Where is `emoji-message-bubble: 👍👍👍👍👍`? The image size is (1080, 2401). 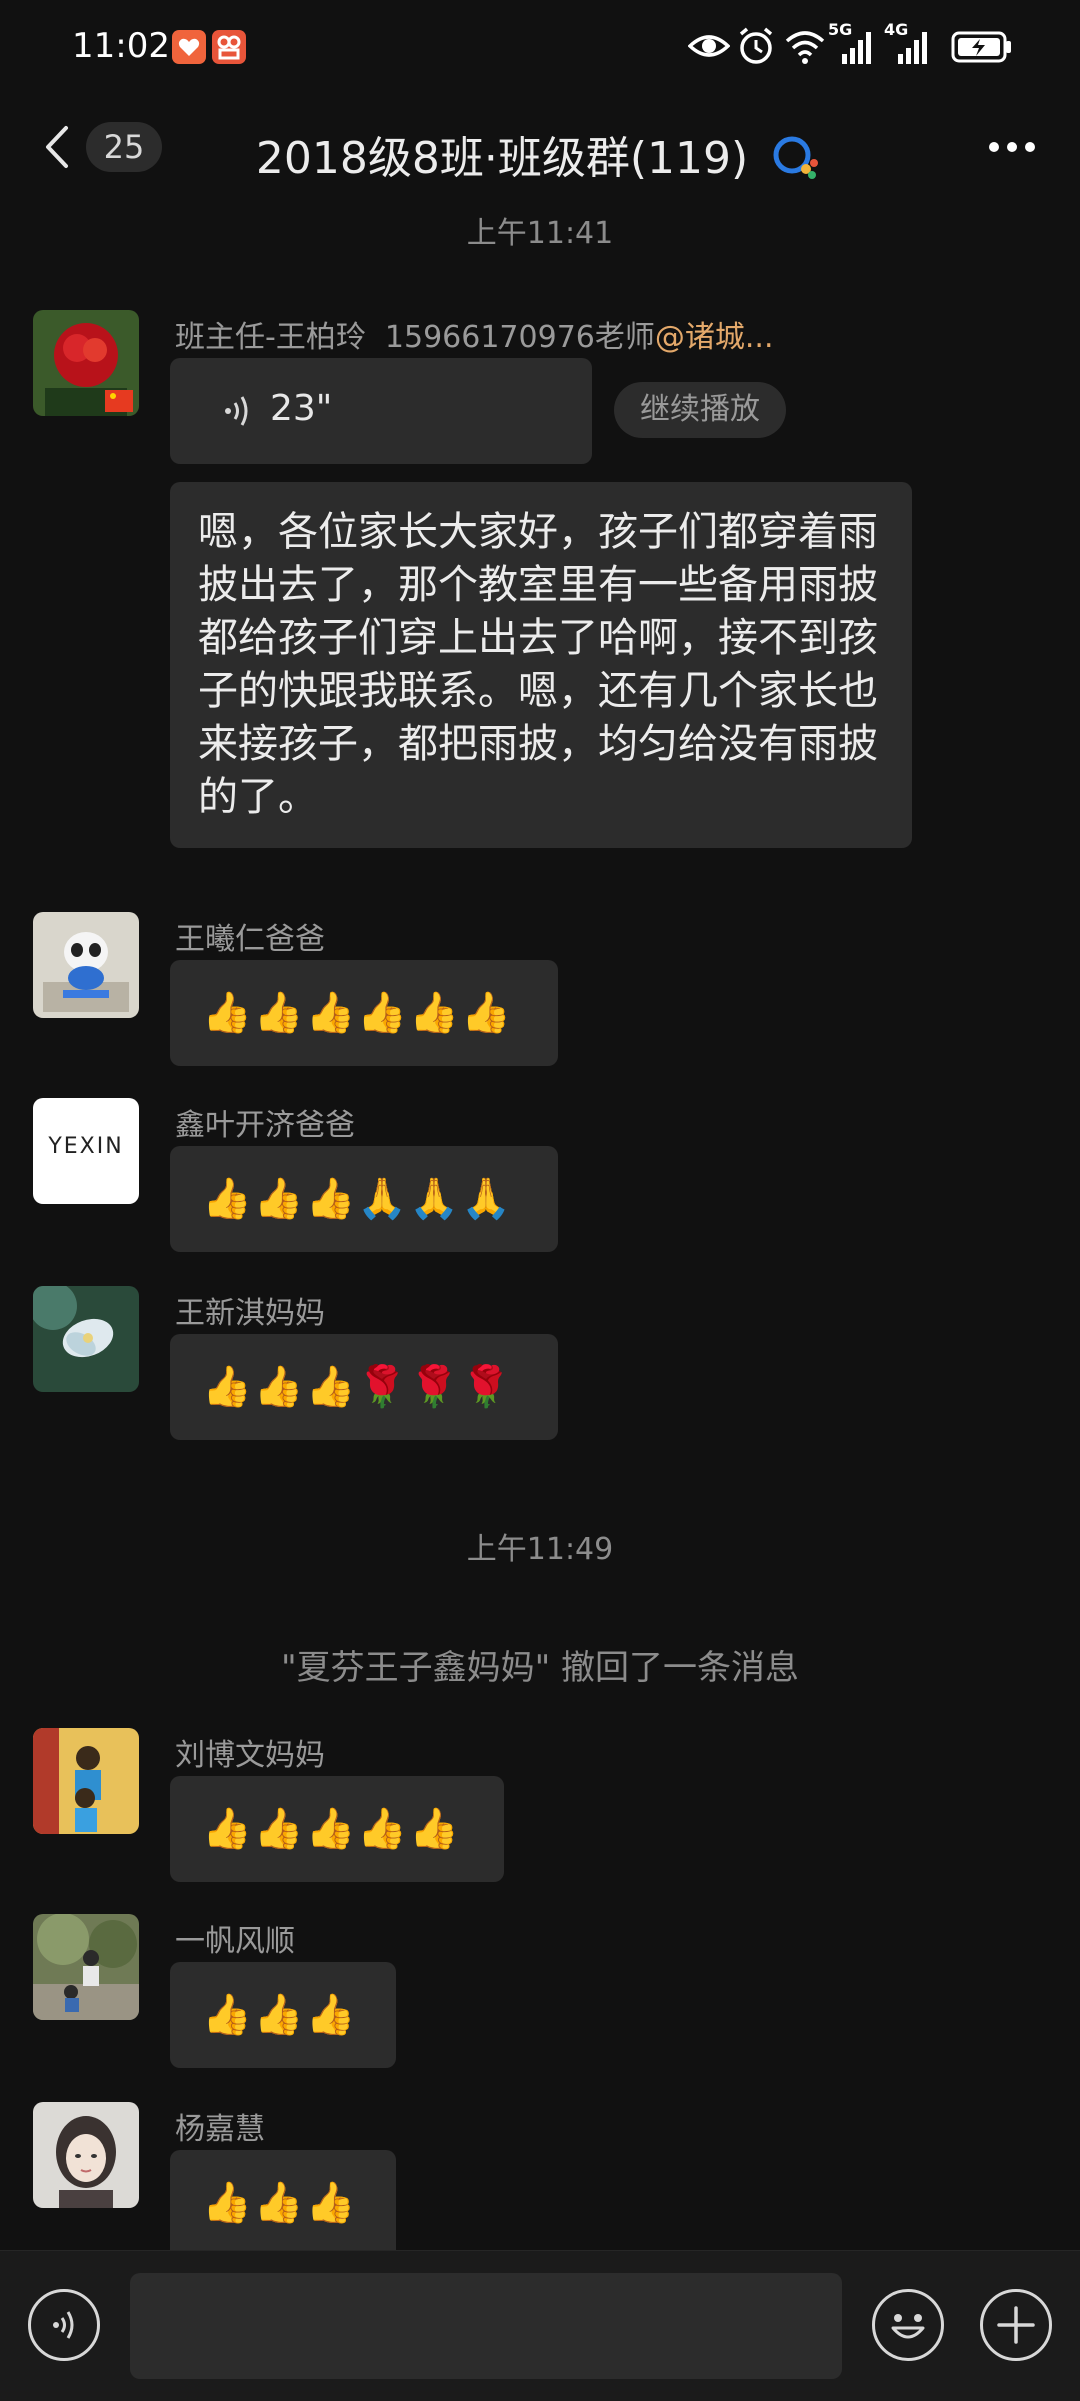 emoji-message-bubble: 👍👍👍👍👍 is located at coordinates (337, 1829).